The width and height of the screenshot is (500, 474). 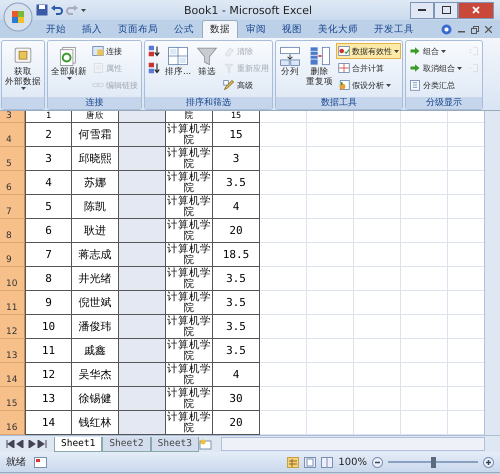 I want to click on table-cell: 12, so click(x=48, y=375).